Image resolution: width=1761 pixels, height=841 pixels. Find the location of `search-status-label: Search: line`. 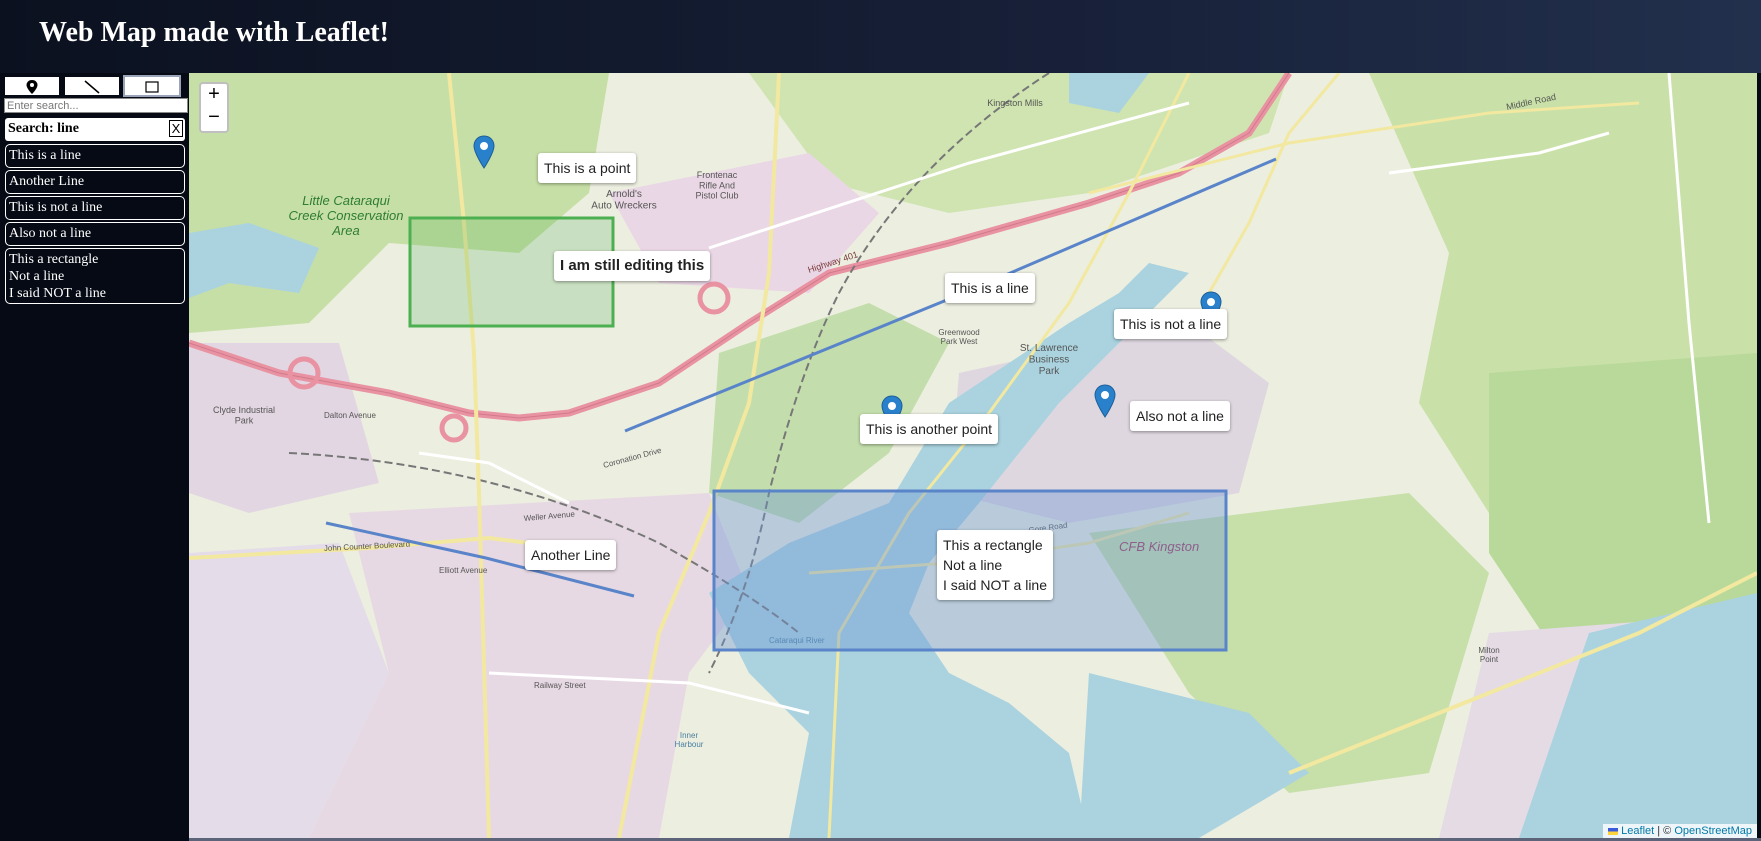

search-status-label: Search: line is located at coordinates (43, 128).